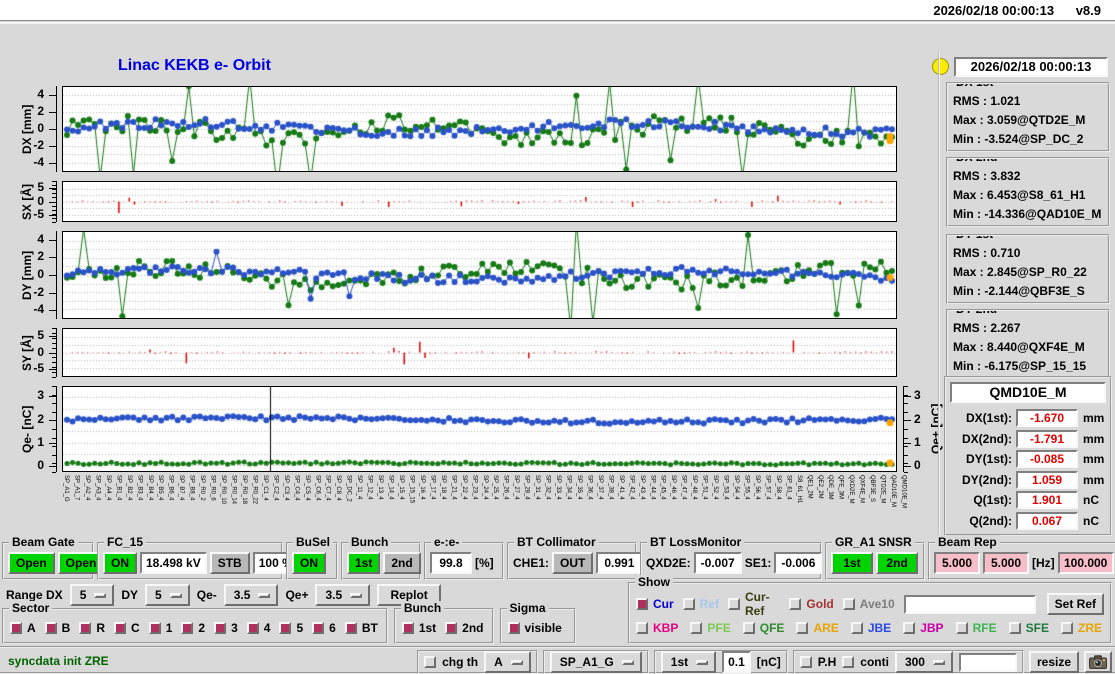 This screenshot has height=674, width=1115. I want to click on sector-checkbox-2-box, so click(187, 628).